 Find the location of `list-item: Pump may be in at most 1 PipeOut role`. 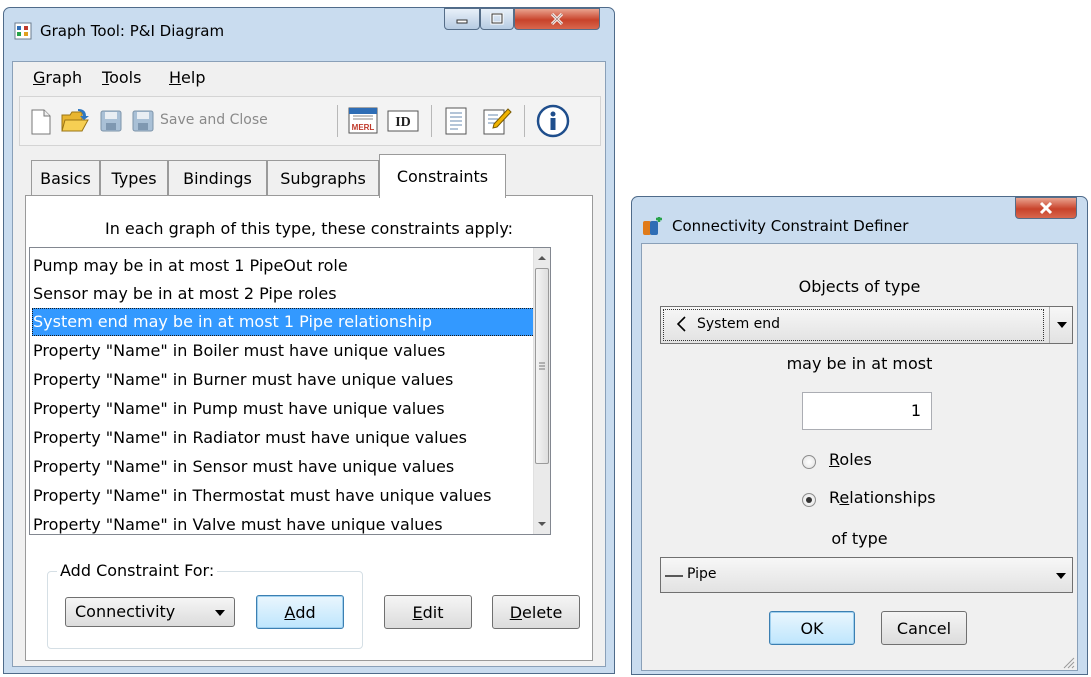

list-item: Pump may be in at most 1 PipeOut role is located at coordinates (190, 266).